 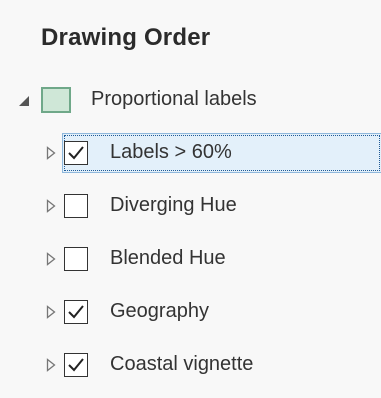 I want to click on layer-label: Labels > 60%, so click(x=171, y=152).